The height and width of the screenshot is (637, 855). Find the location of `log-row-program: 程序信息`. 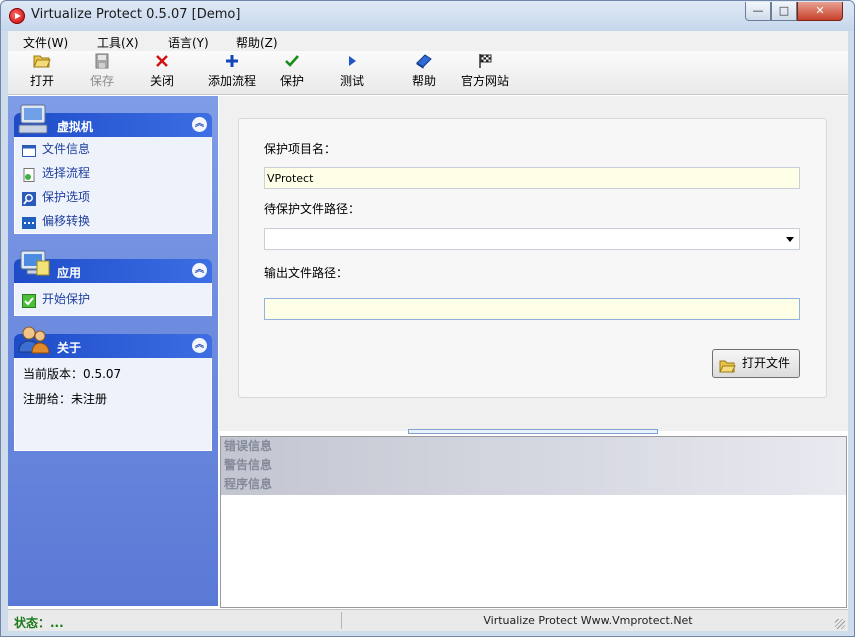

log-row-program: 程序信息 is located at coordinates (533, 484).